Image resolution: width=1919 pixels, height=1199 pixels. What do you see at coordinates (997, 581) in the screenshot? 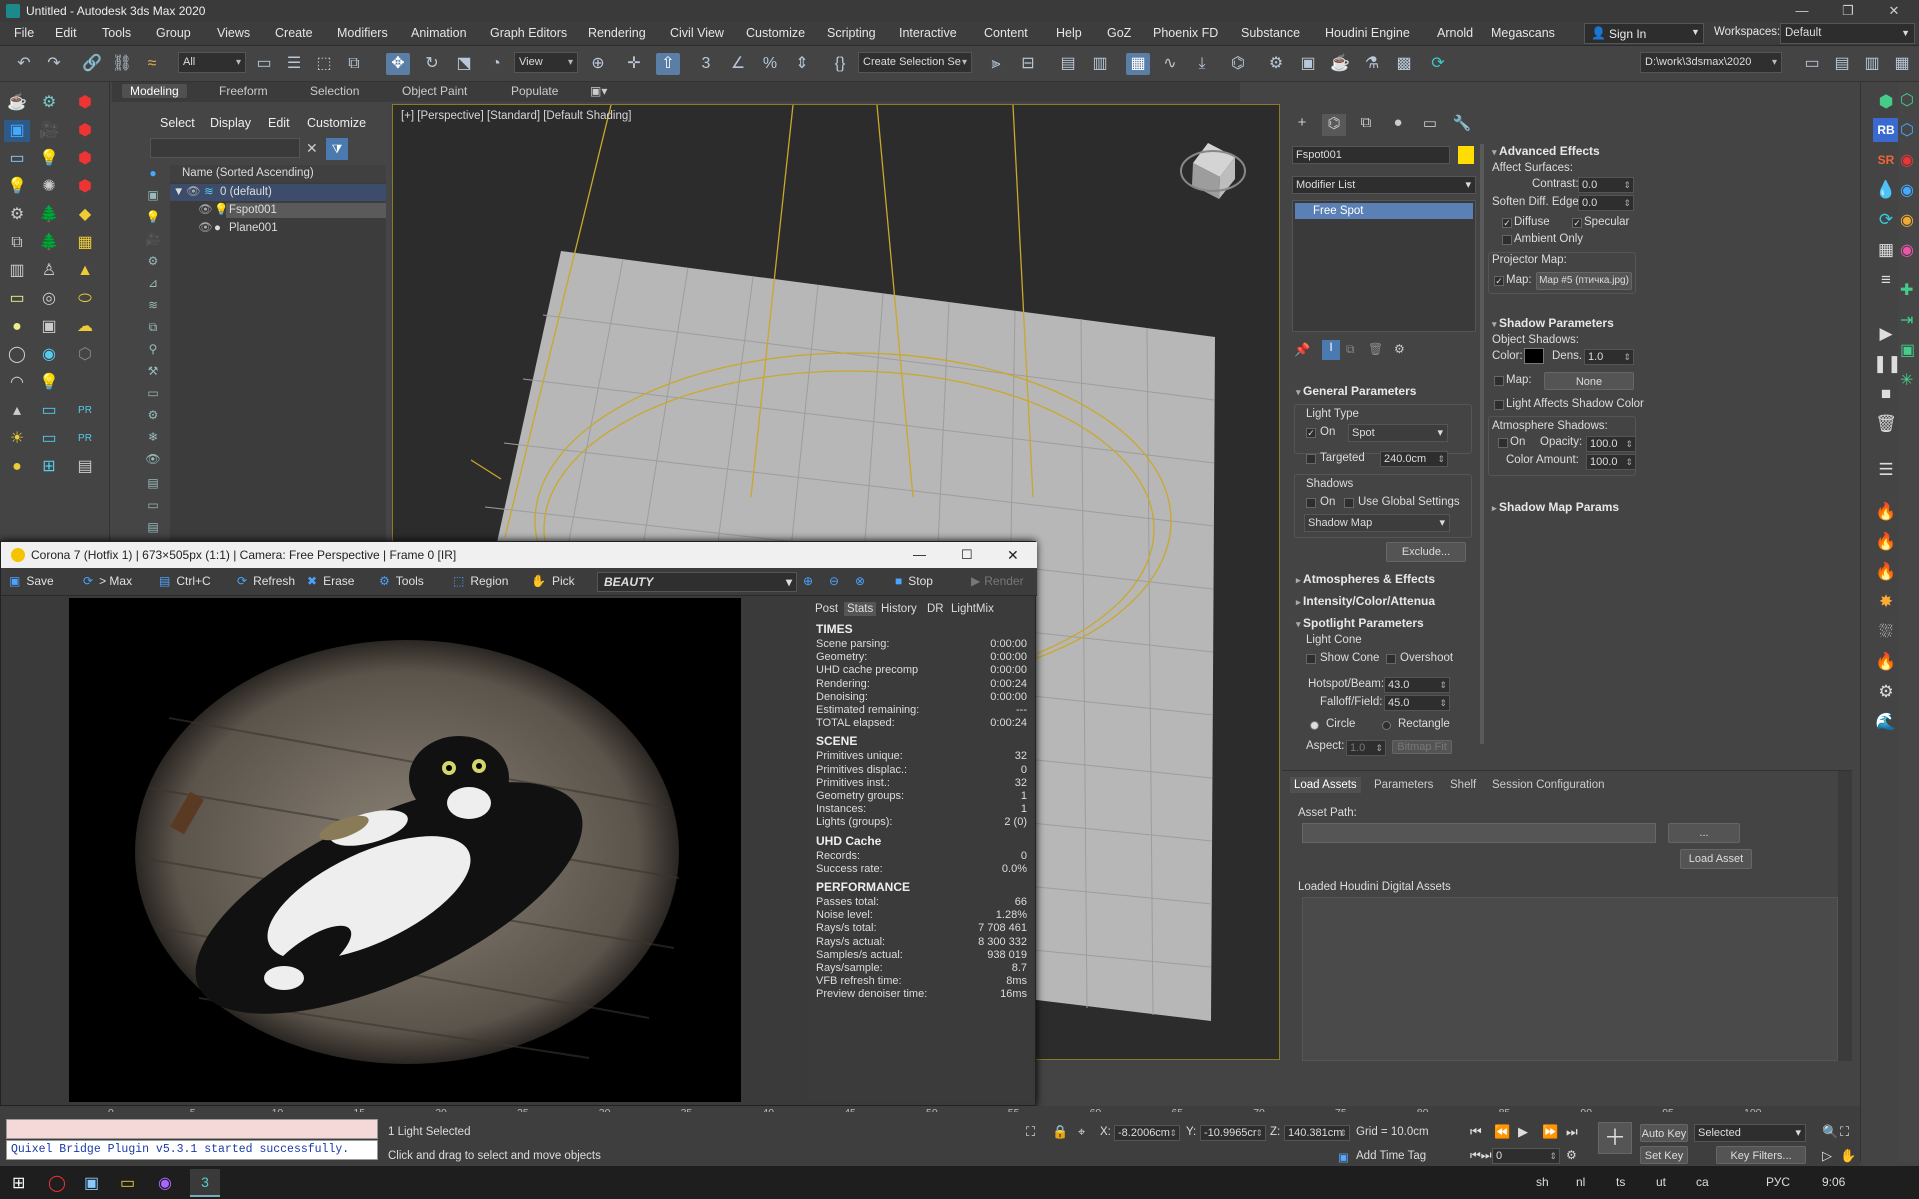
I see `render-button: ▶ Render` at bounding box center [997, 581].